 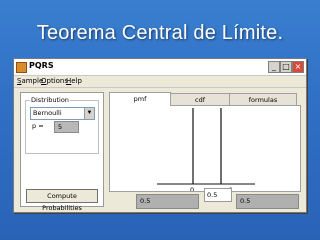 I want to click on param-input: 5, so click(x=66, y=127).